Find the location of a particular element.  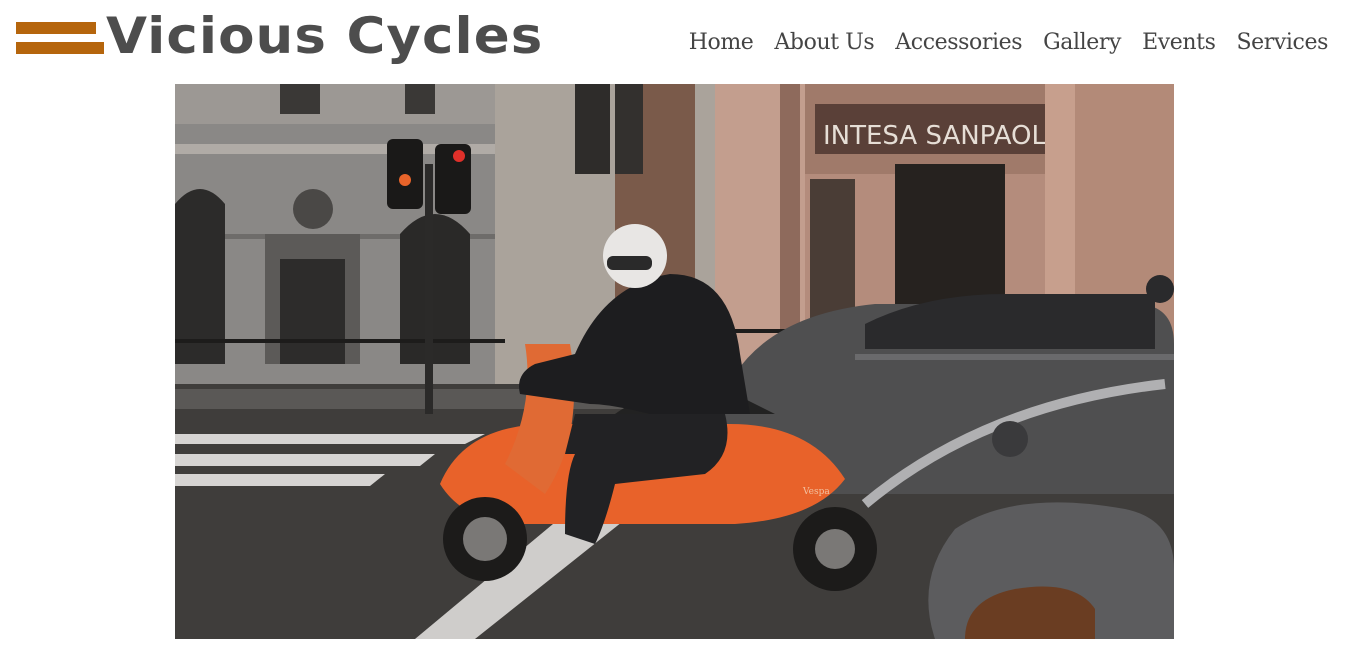

logo-stripes-icon is located at coordinates (62, 36).